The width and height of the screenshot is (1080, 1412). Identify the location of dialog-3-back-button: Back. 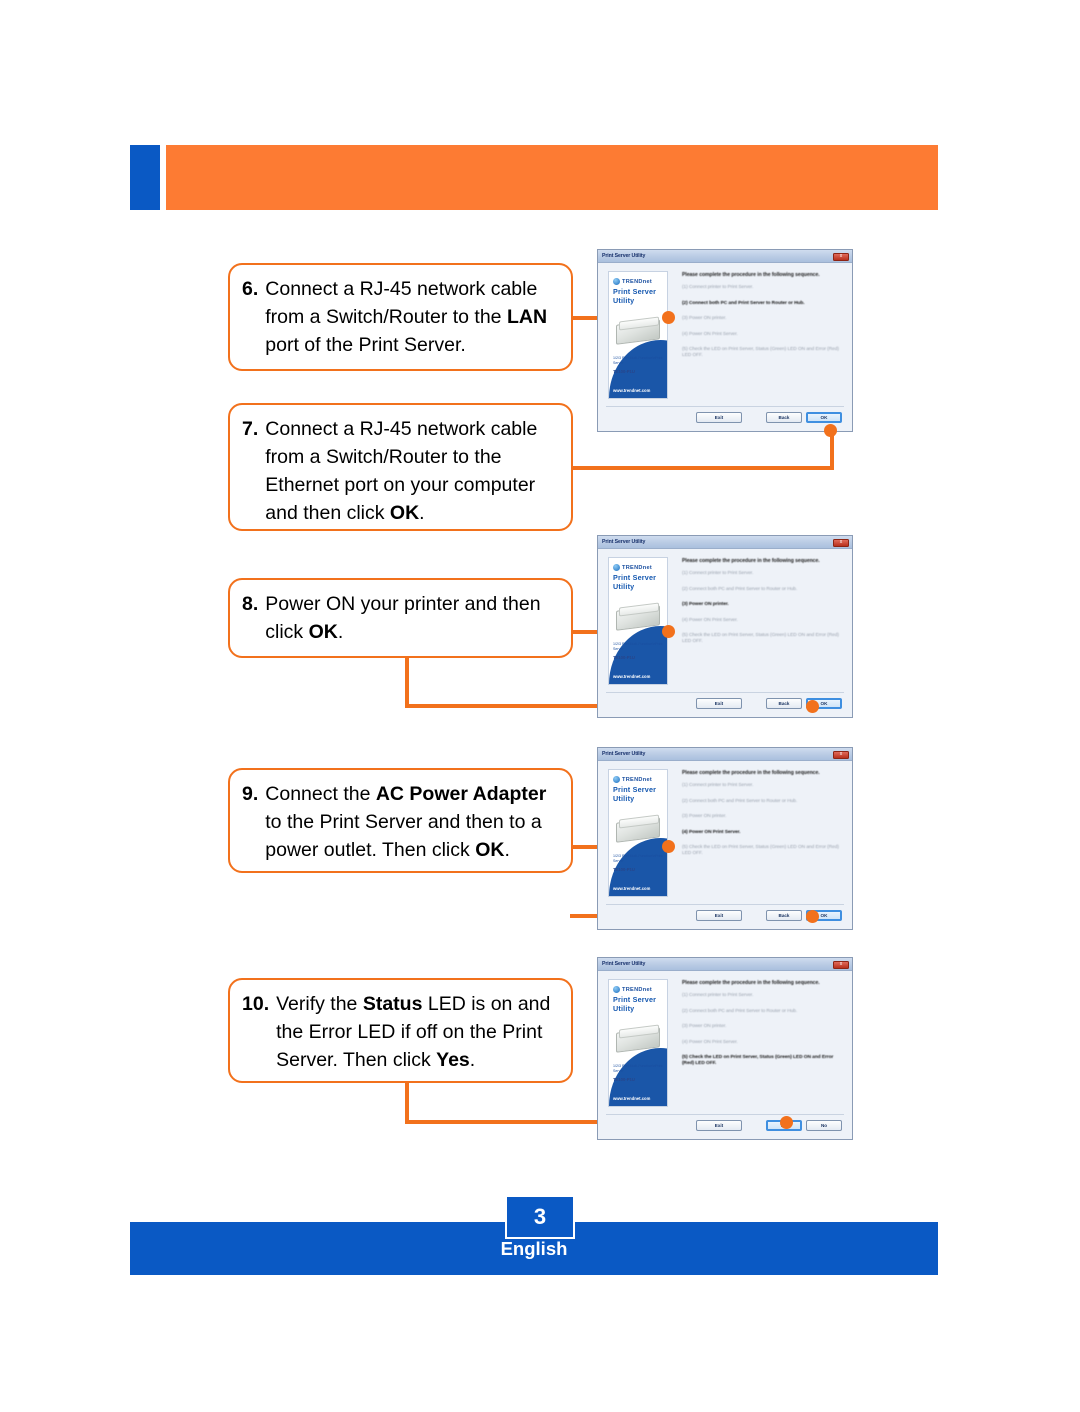
(784, 915).